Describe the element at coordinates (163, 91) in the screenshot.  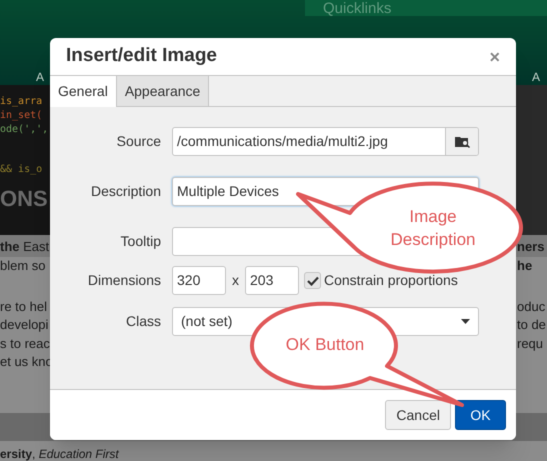
I see `tab: Appearance` at that location.